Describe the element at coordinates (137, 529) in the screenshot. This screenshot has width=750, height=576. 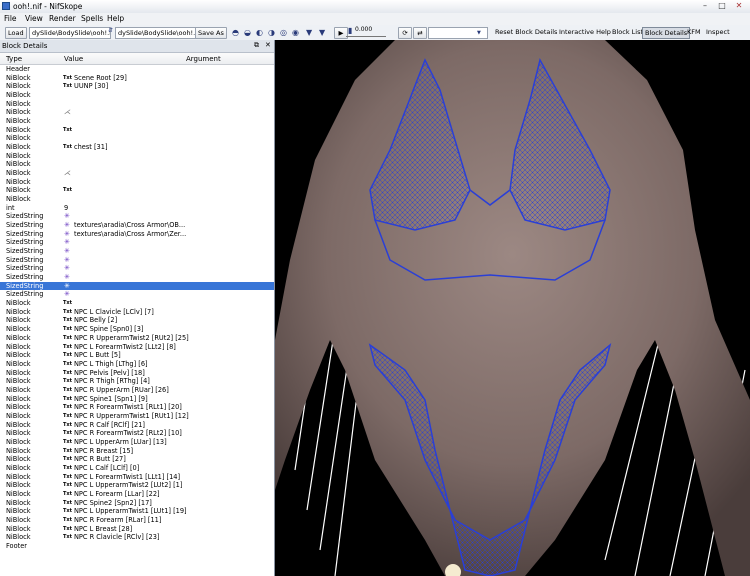
I see `tree-row: NiBlock Txt NPC L Breast [28]` at that location.